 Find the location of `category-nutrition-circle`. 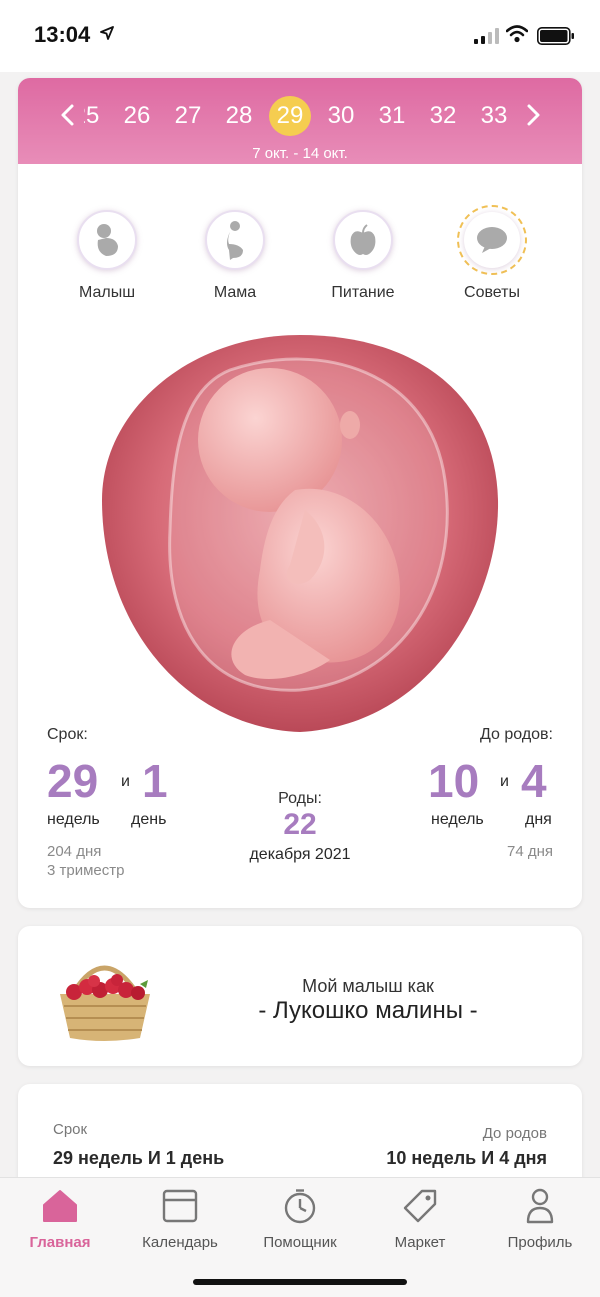

category-nutrition-circle is located at coordinates (363, 240).